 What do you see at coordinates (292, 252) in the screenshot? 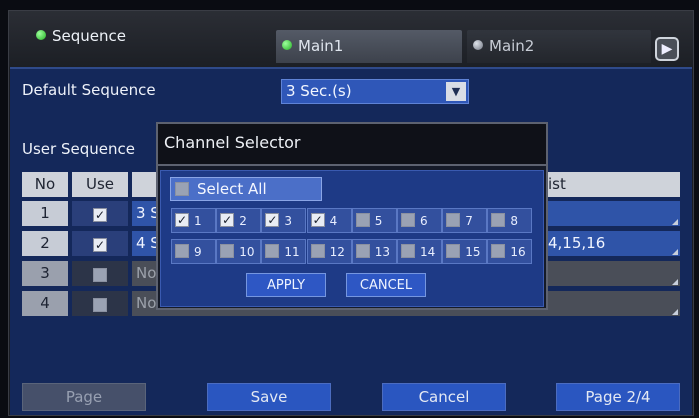
I see `channel-label: 11` at bounding box center [292, 252].